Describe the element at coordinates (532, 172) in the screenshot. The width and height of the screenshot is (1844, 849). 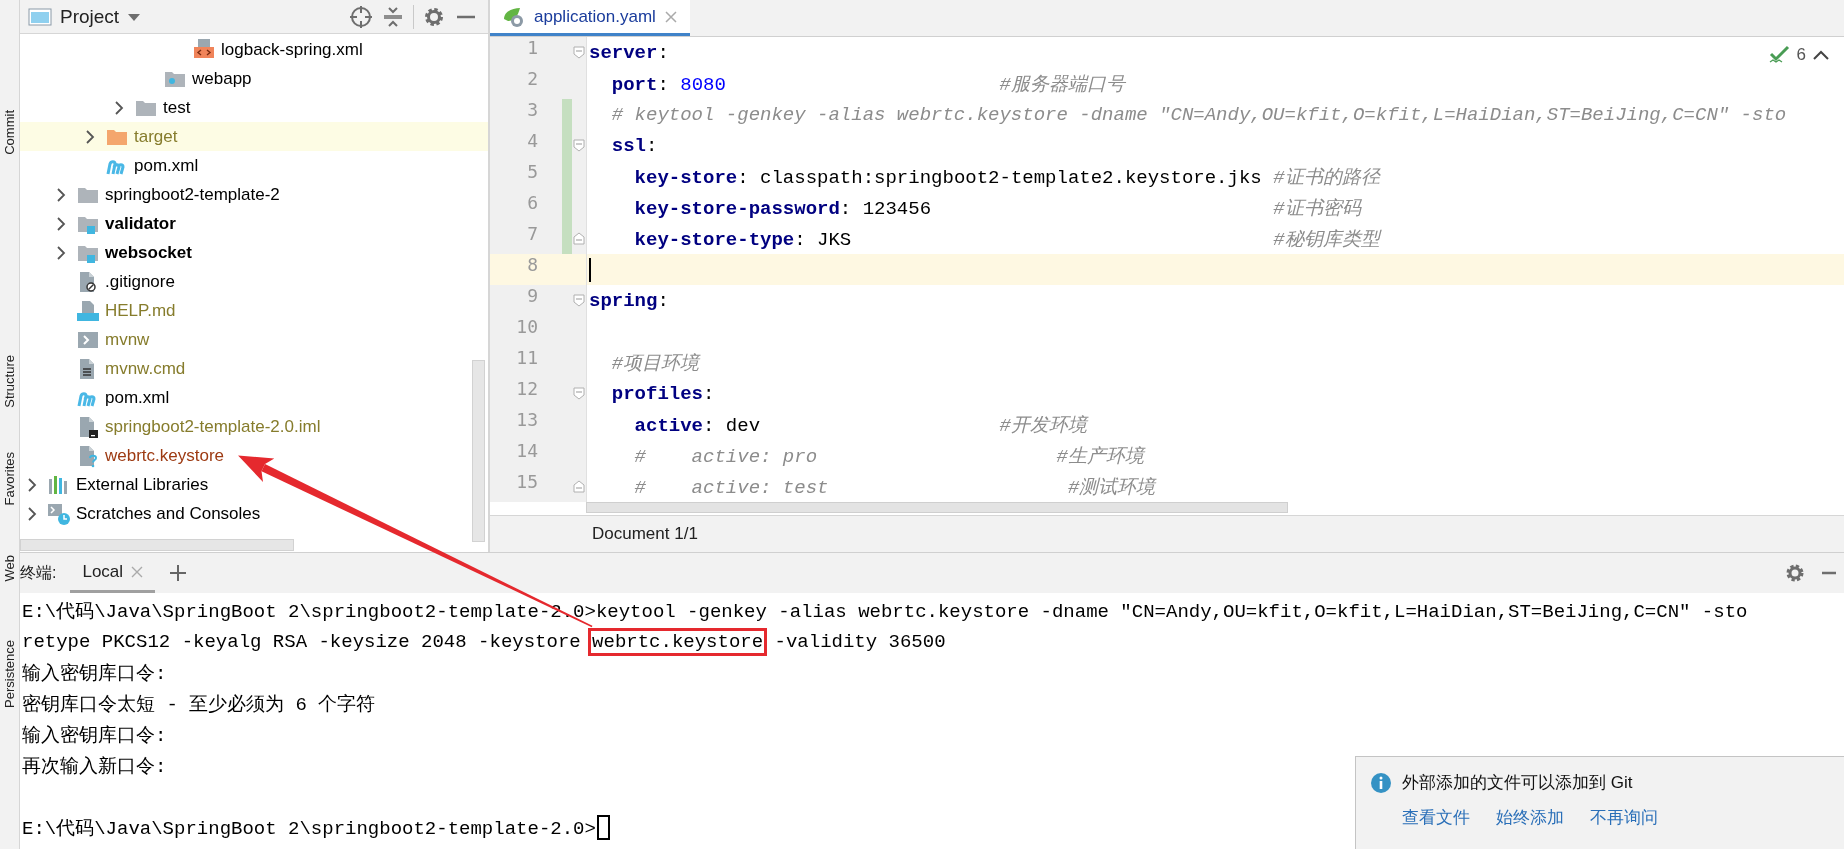
I see `line-number: 5` at that location.